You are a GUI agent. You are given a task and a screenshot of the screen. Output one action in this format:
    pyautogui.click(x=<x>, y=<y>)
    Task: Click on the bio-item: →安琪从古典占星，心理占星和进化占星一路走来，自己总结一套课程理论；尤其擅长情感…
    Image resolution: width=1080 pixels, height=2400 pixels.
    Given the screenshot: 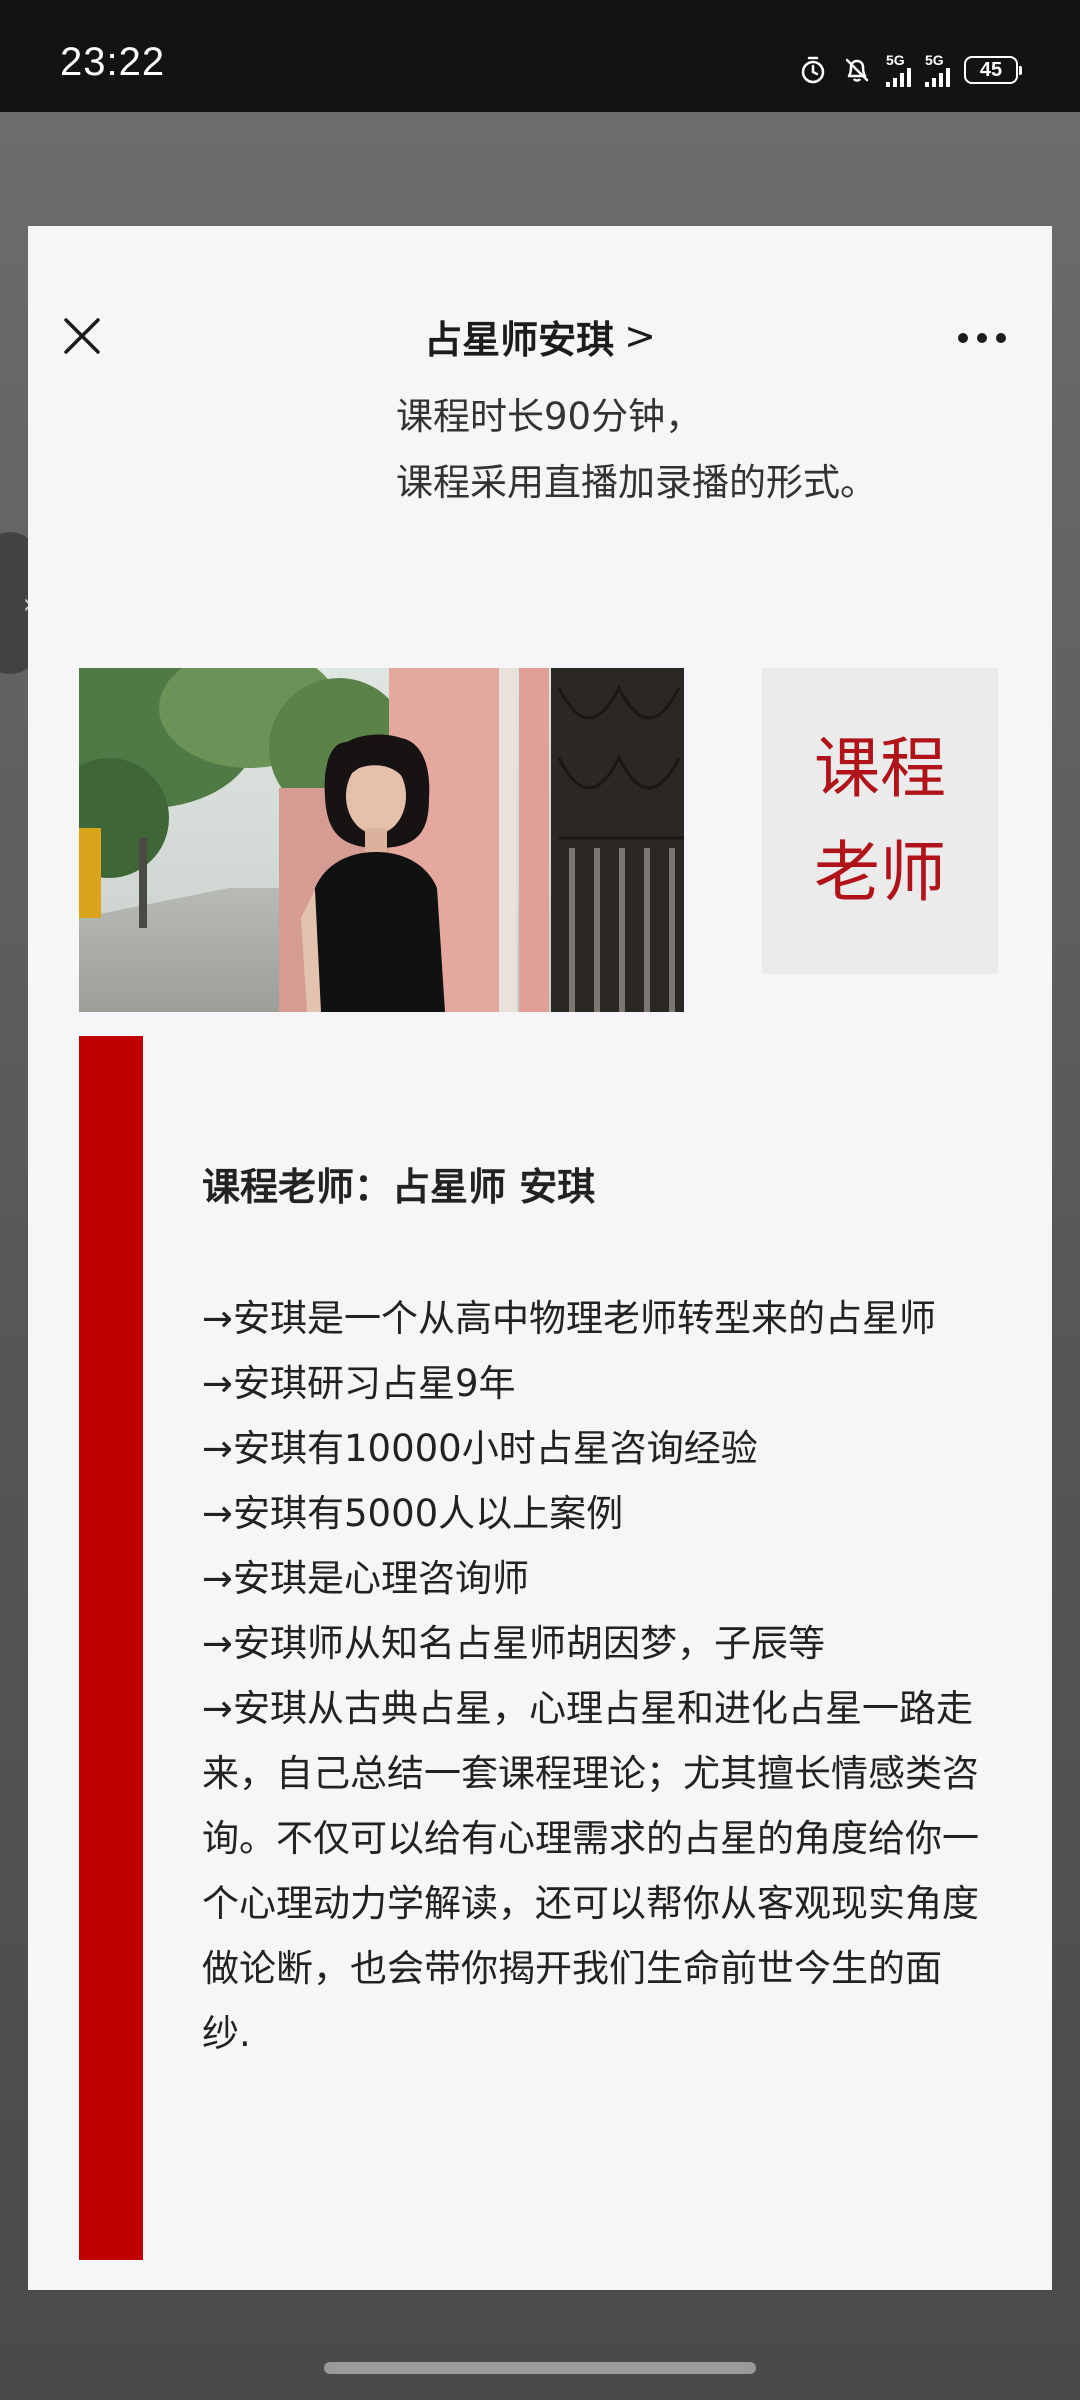 What is the action you would take?
    pyautogui.click(x=590, y=1871)
    